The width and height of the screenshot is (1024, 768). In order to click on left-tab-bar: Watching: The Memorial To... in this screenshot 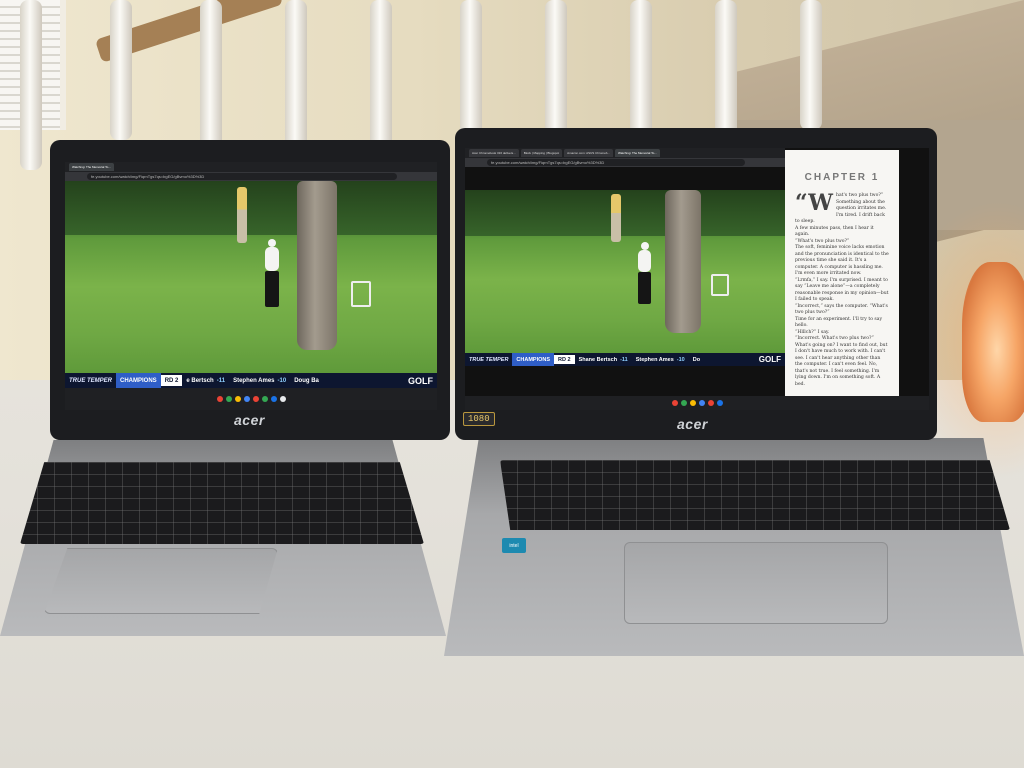, I will do `click(251, 167)`.